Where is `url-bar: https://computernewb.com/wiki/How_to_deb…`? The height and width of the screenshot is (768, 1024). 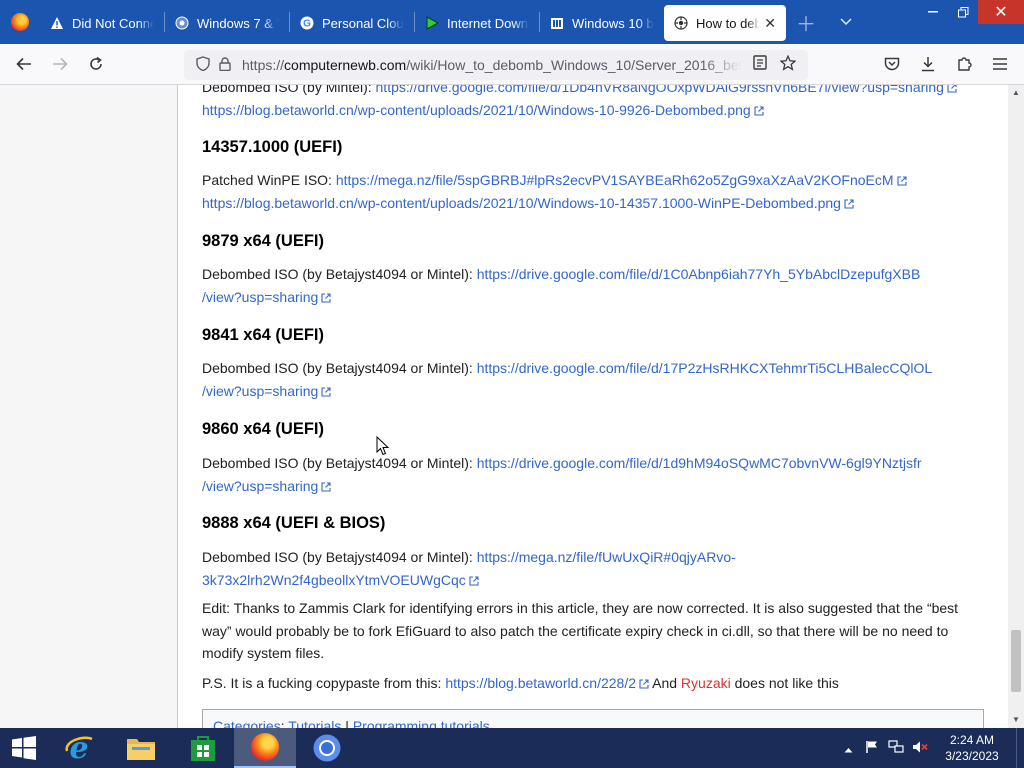 url-bar: https://computernewb.com/wiki/How_to_deb… is located at coordinates (496, 65).